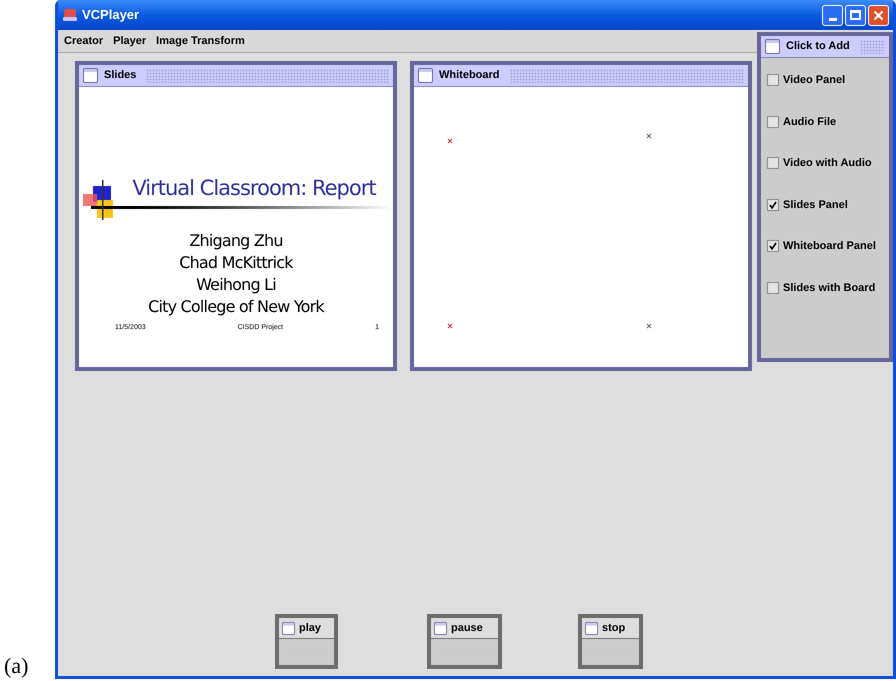 This screenshot has width=896, height=681. What do you see at coordinates (236, 76) in the screenshot?
I see `frame-title-bar: Slides` at bounding box center [236, 76].